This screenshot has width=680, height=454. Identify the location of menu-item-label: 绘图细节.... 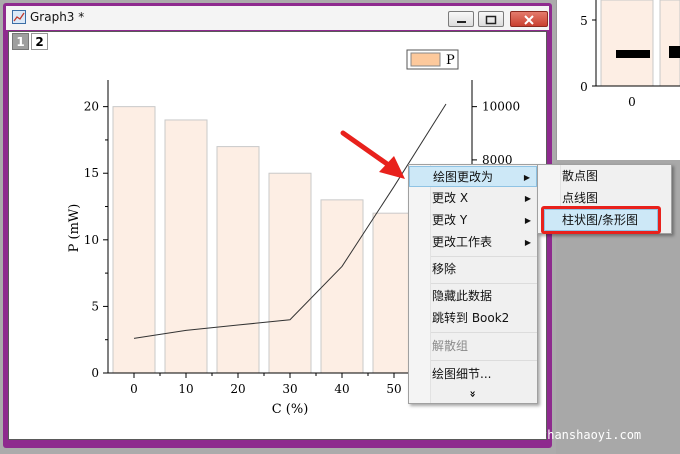
(462, 374).